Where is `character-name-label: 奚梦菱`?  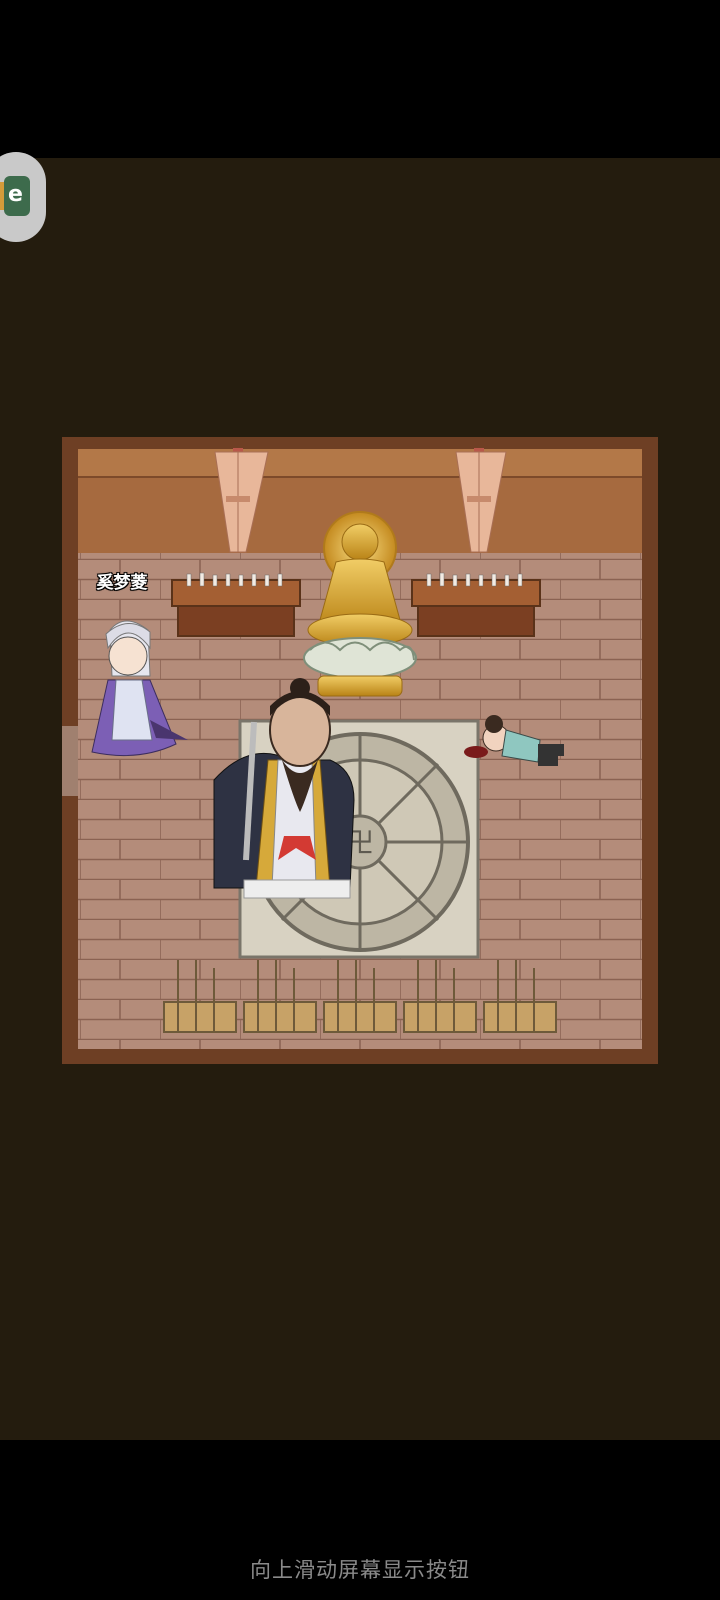 character-name-label: 奚梦菱 is located at coordinates (122, 583).